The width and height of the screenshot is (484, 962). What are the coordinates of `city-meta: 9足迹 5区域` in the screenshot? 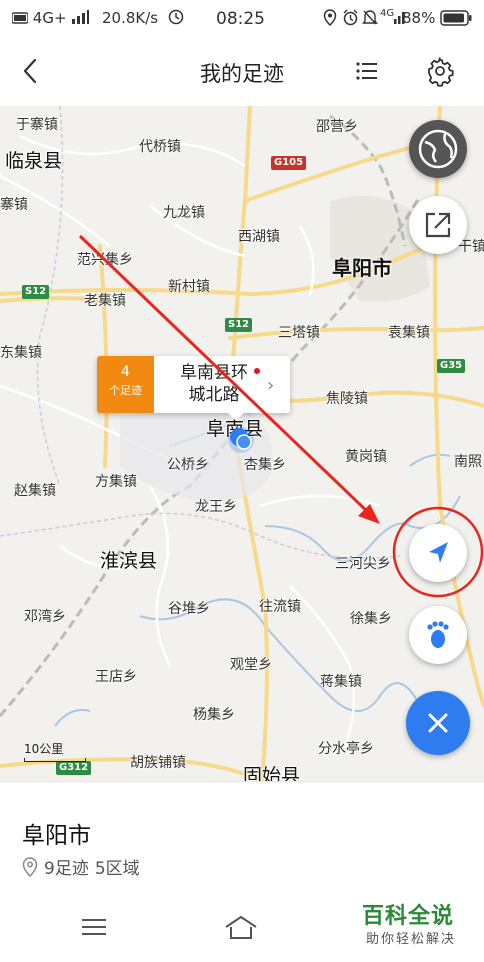 It's located at (84, 866).